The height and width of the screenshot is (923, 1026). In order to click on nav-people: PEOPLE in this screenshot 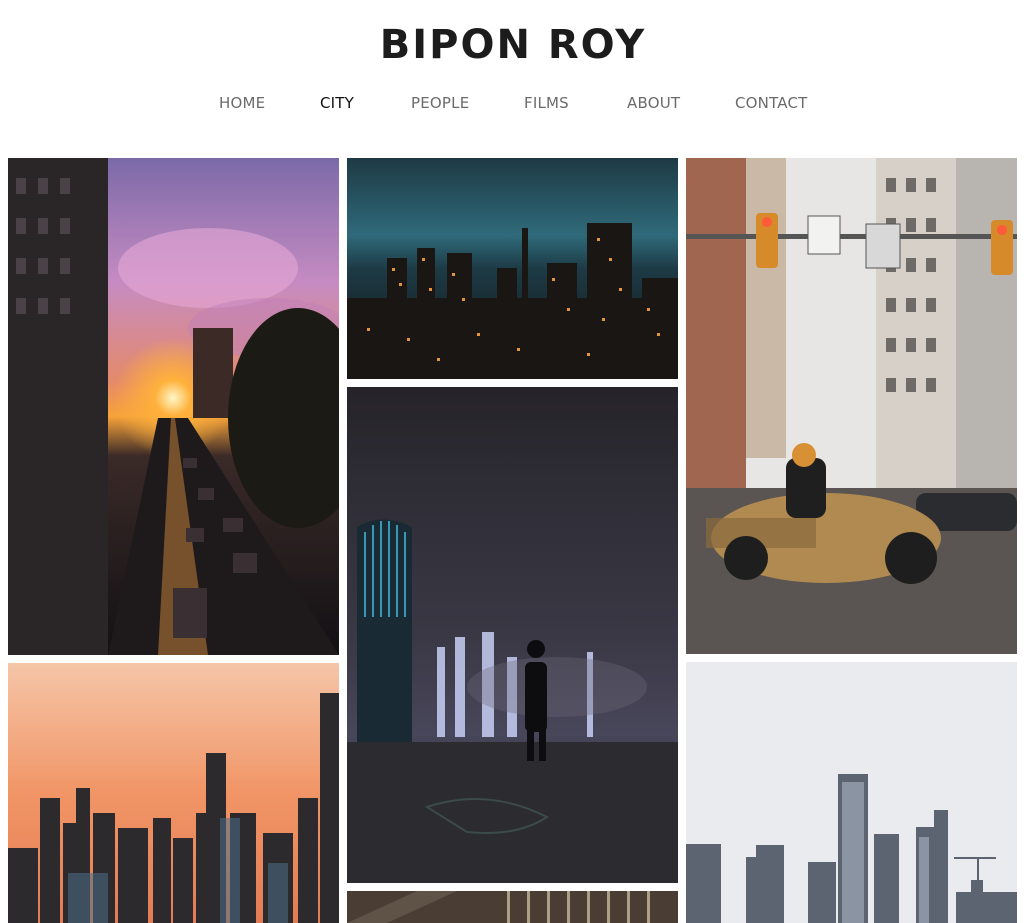, I will do `click(440, 103)`.